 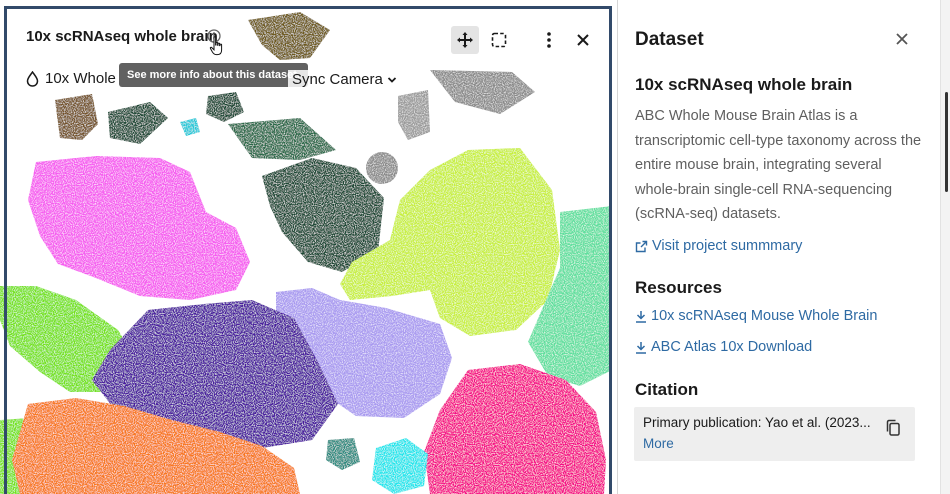 I want to click on box-select-tool-button, so click(x=499, y=40).